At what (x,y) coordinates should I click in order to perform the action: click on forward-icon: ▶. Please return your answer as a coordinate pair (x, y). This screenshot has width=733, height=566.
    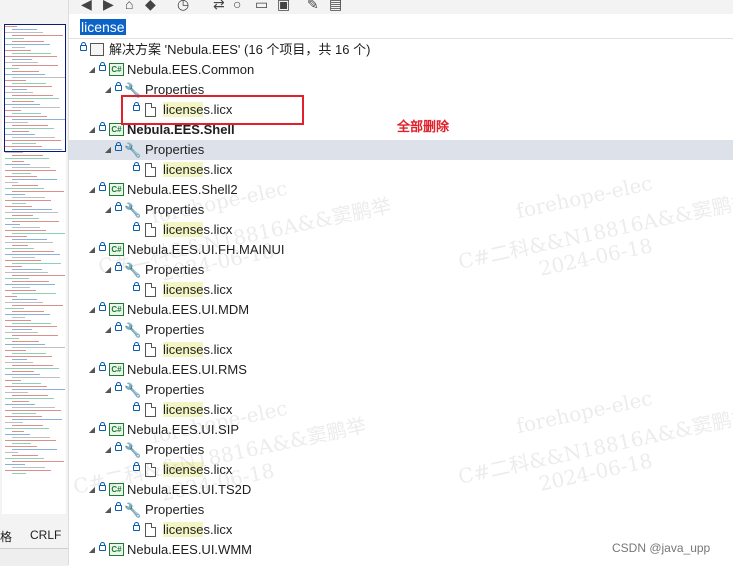
    Looking at the image, I should click on (108, 6).